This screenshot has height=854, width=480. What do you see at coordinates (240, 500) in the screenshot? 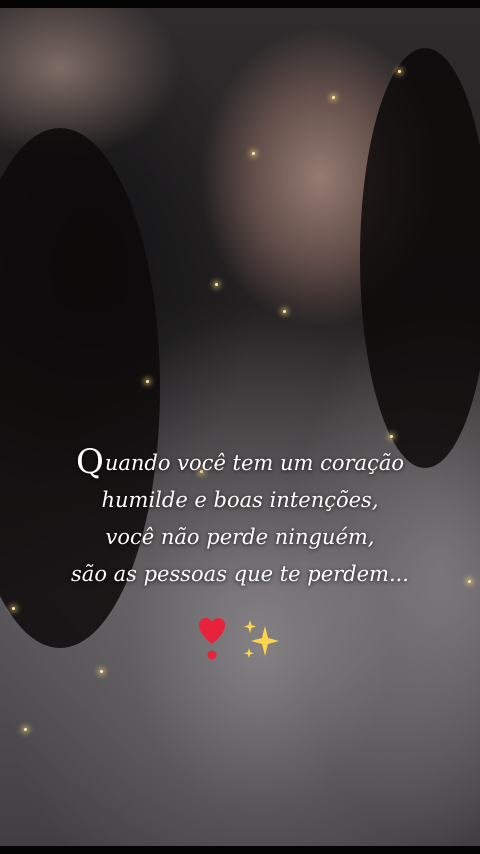
I see `quote-line-2: humilde e boas intenções,` at bounding box center [240, 500].